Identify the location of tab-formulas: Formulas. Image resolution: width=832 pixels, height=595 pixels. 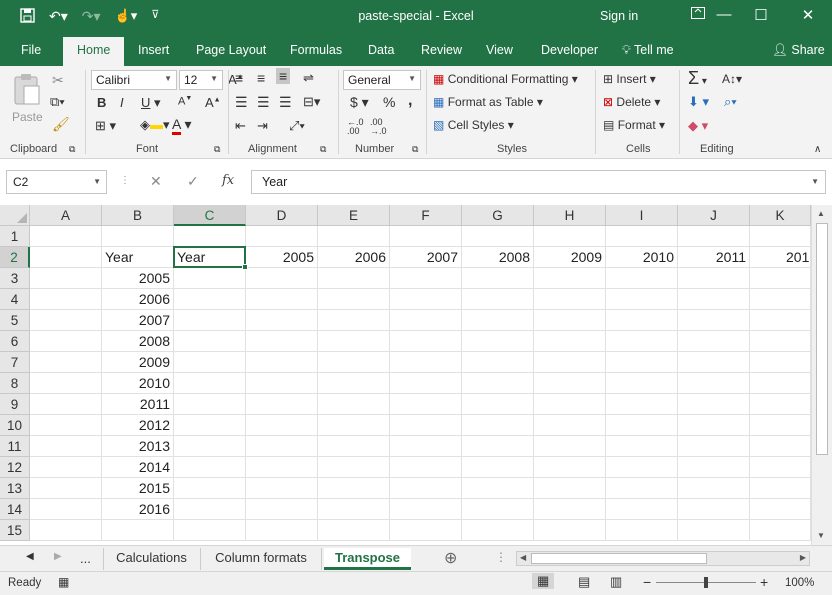
(316, 50).